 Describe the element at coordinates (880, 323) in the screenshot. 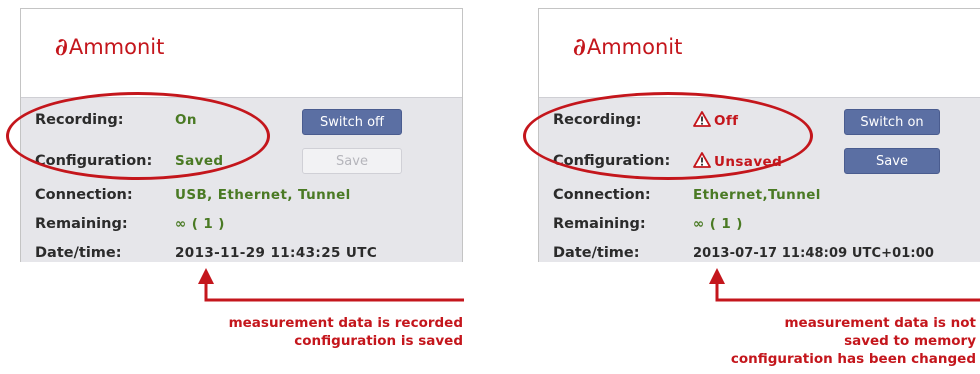

I see `annotation-line: measurement data is not` at that location.